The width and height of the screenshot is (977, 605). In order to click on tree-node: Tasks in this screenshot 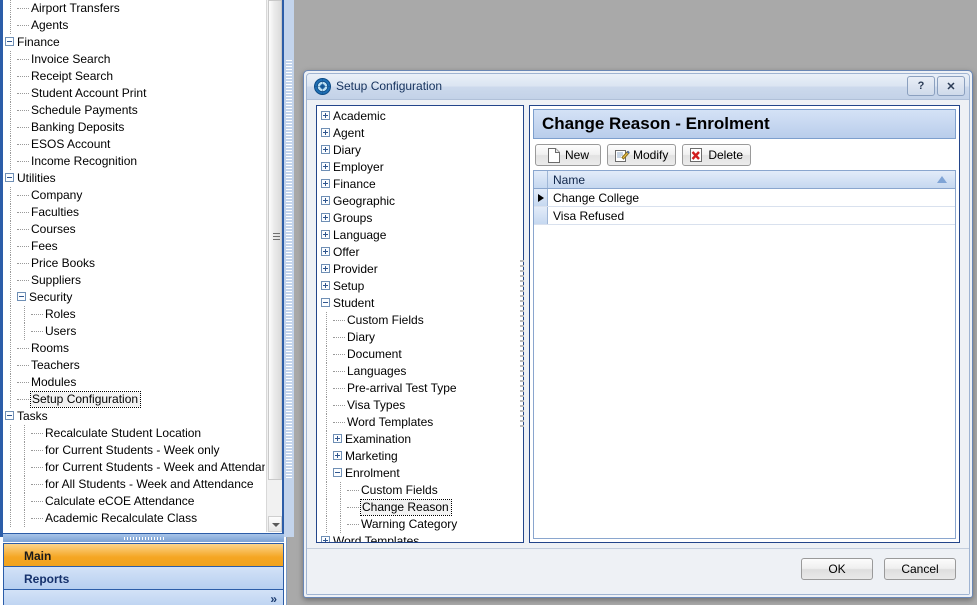, I will do `click(134, 416)`.